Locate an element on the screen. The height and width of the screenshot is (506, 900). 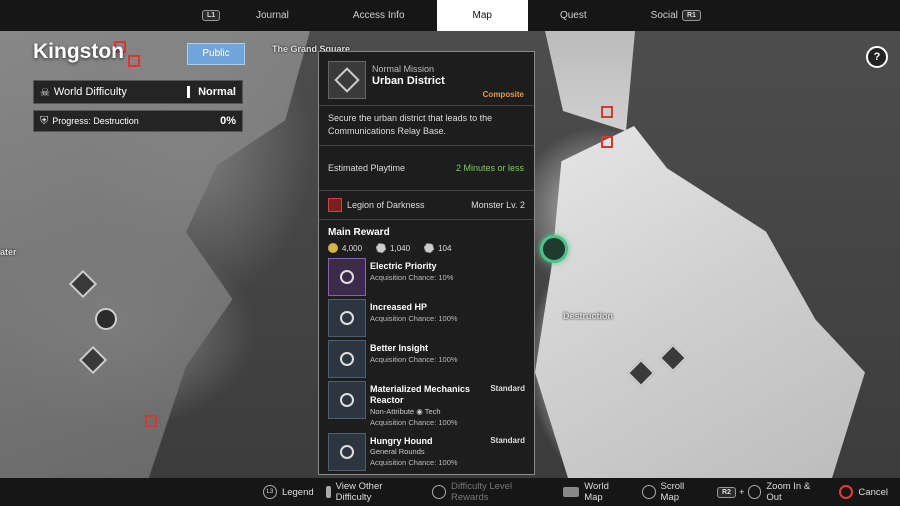
playtime-value: 2 Minutes or less is located at coordinates (490, 167).